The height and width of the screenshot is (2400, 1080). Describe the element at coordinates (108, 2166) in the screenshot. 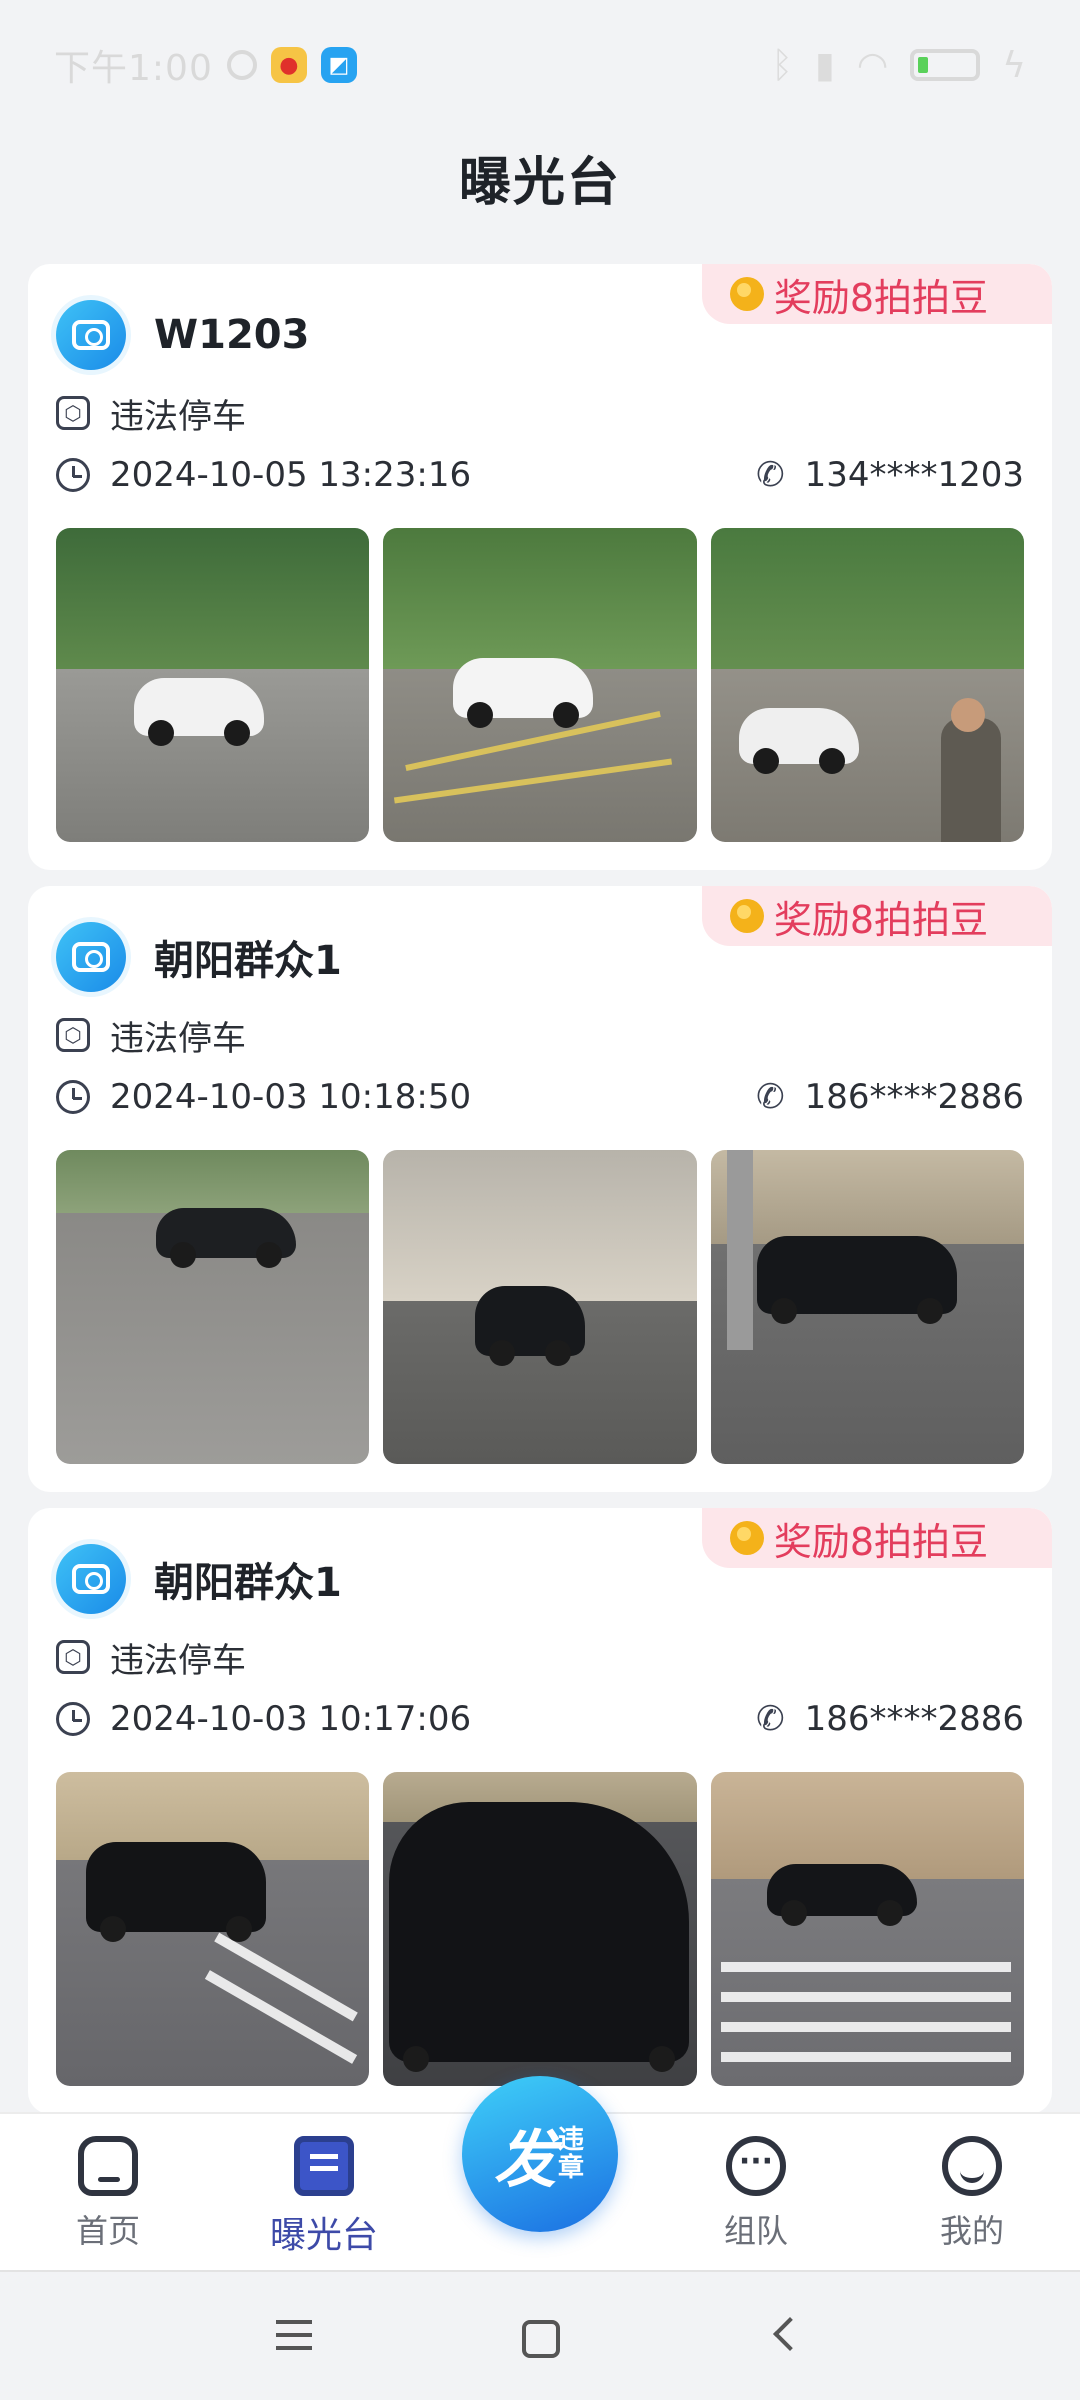

I see `home-icon` at that location.